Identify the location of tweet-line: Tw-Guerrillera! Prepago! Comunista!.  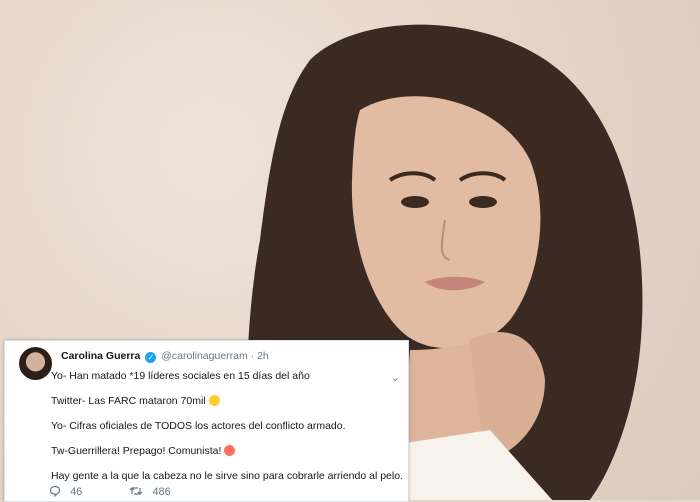
(226, 451).